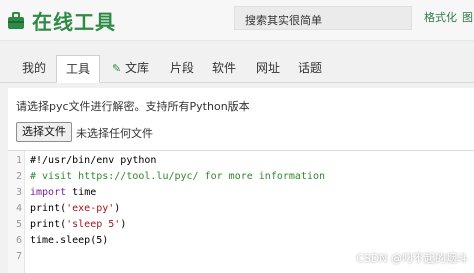 The height and width of the screenshot is (273, 474). I want to click on logo: 在线工具, so click(61, 20).